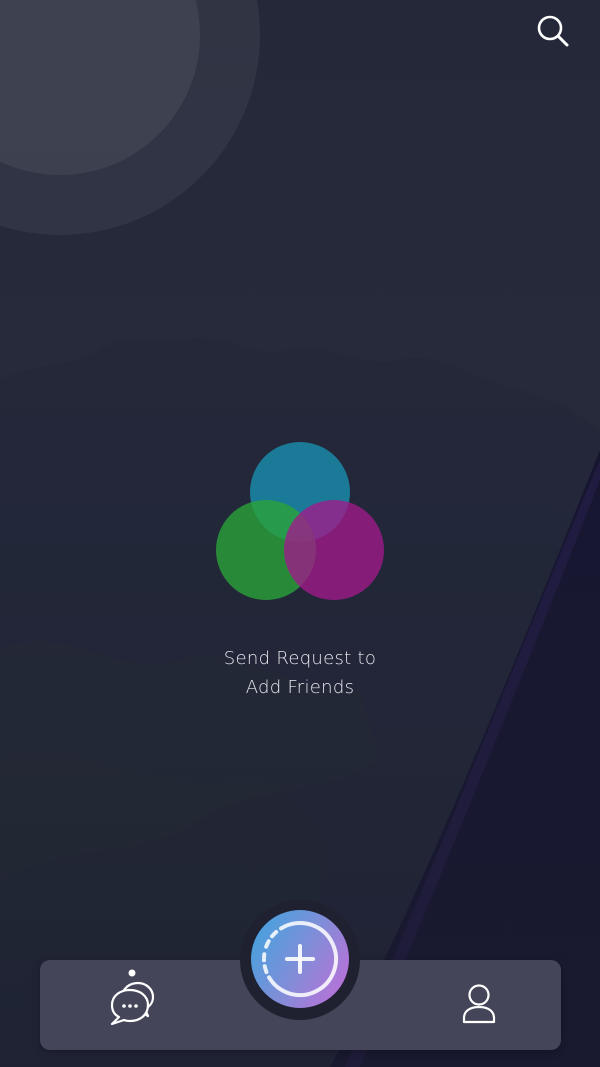 Image resolution: width=600 pixels, height=1067 pixels. I want to click on chats-tab, so click(130, 1001).